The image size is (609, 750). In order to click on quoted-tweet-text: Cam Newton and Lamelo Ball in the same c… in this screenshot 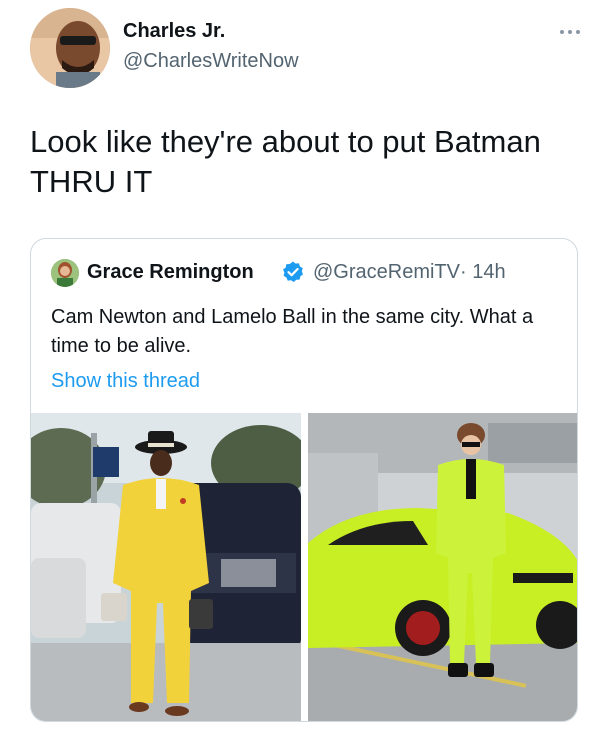, I will do `click(292, 331)`.